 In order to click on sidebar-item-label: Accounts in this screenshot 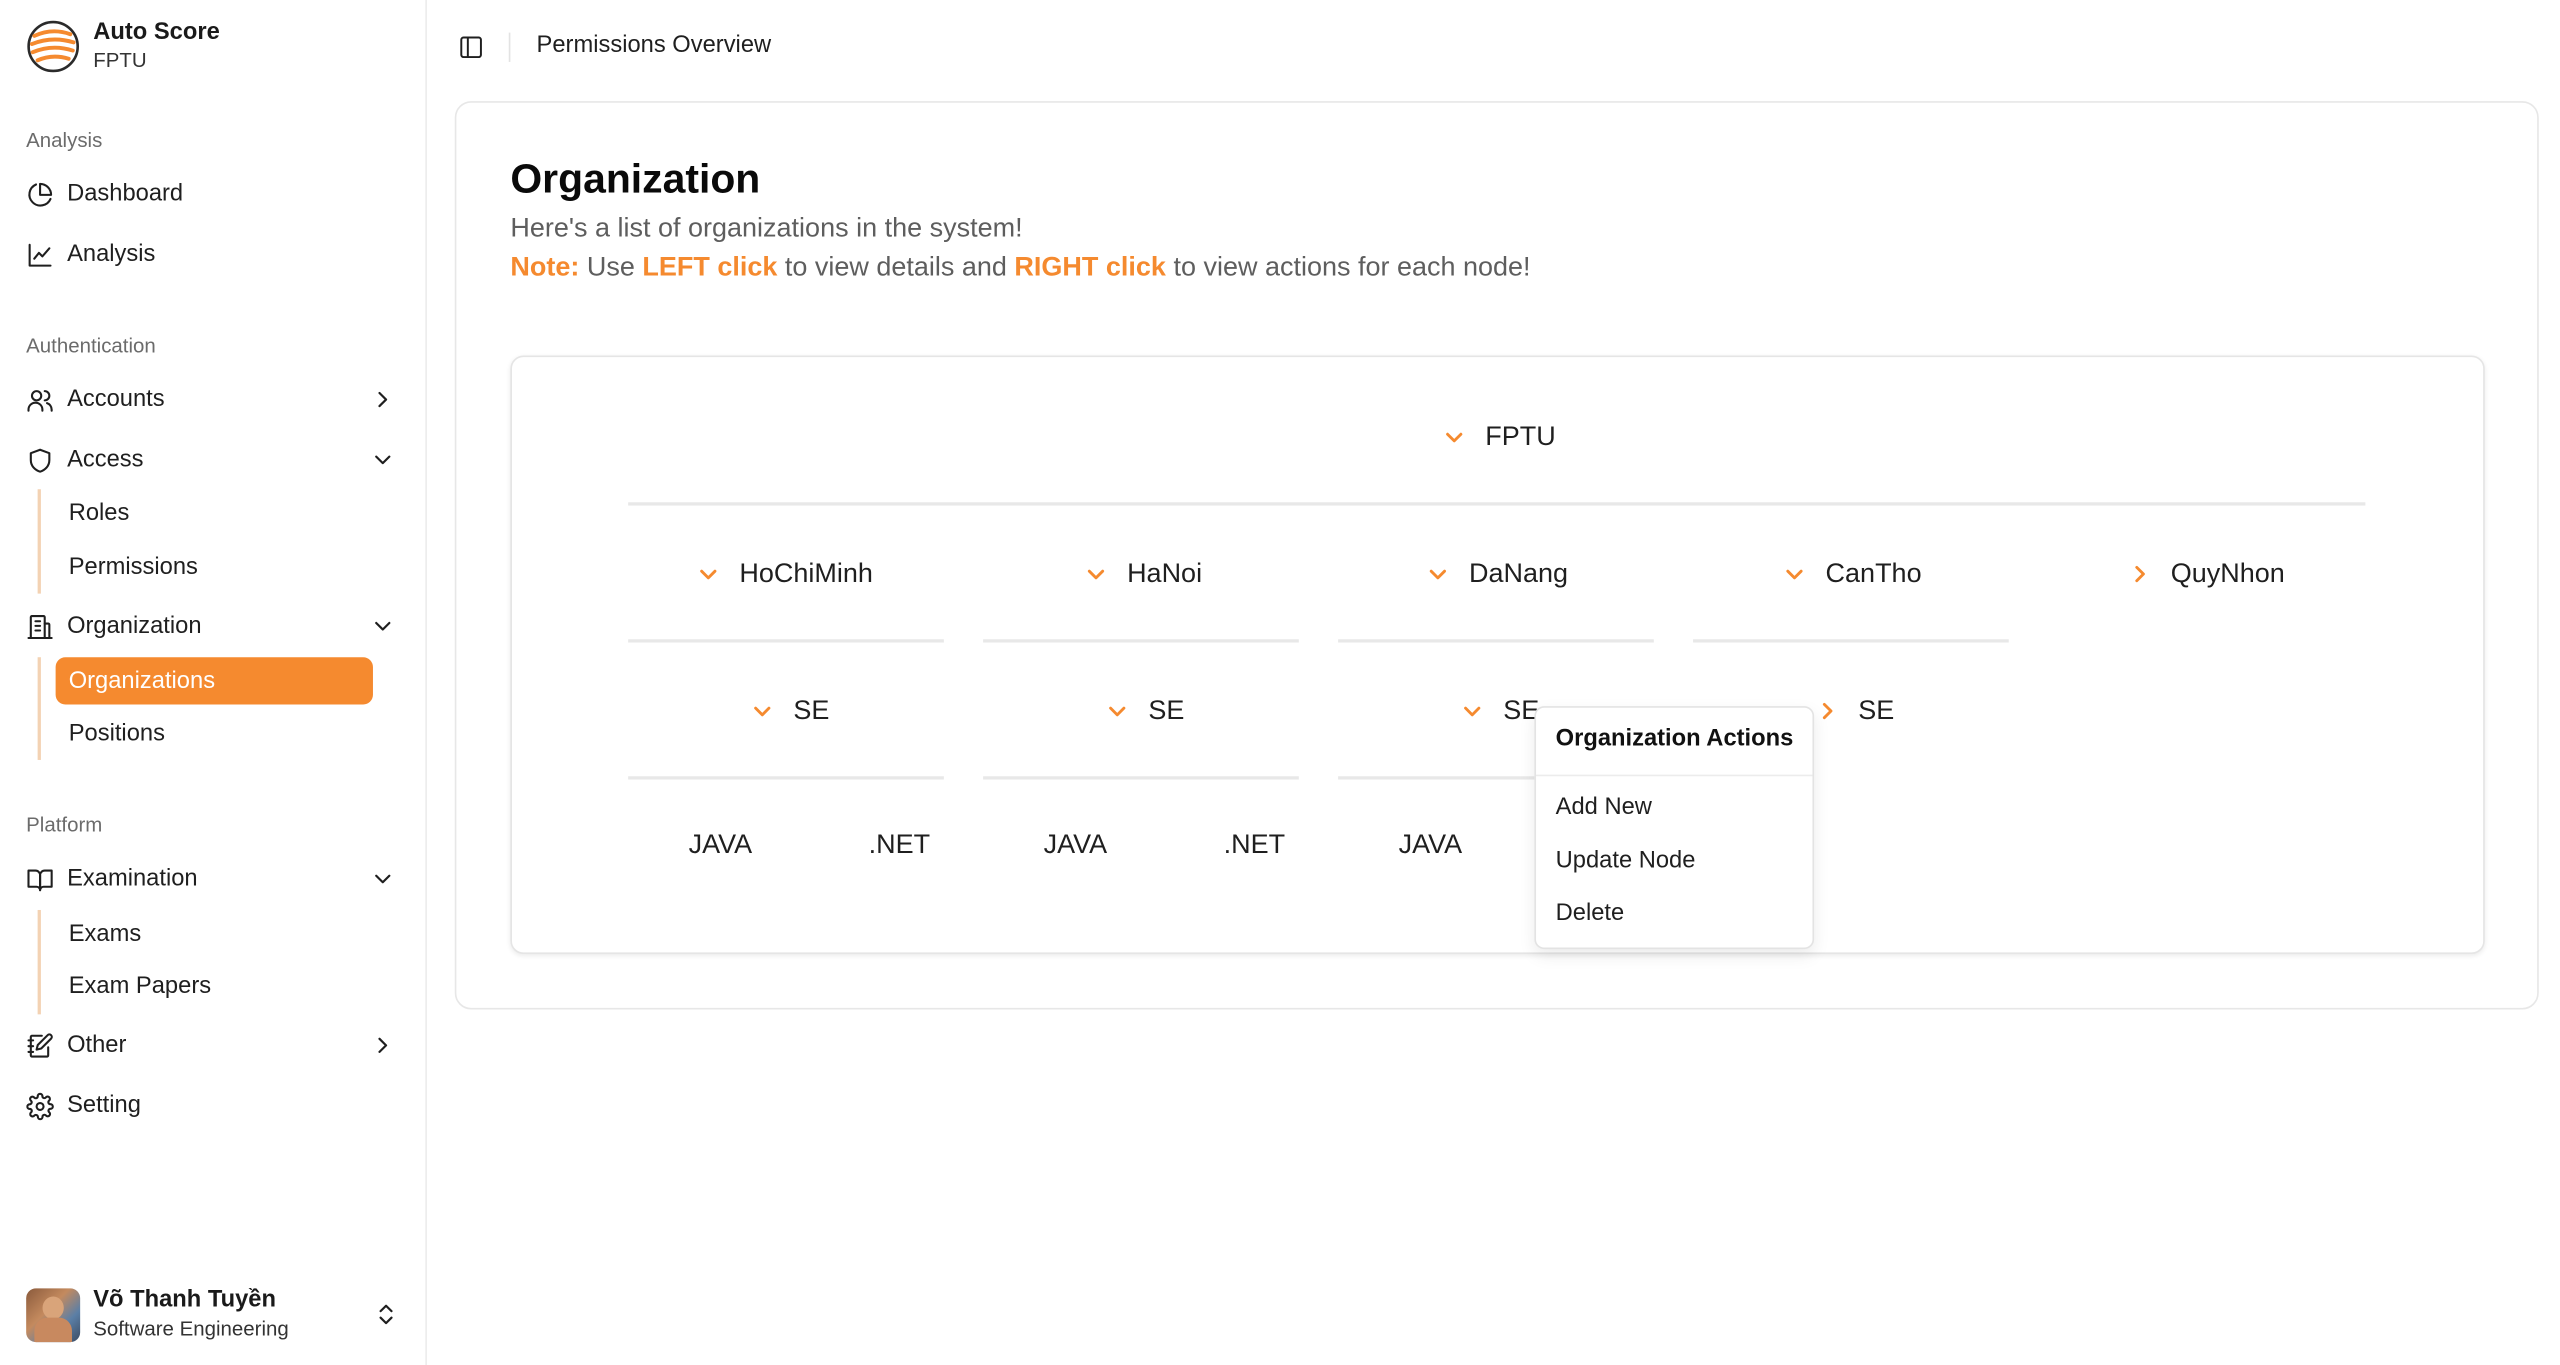, I will do `click(116, 399)`.